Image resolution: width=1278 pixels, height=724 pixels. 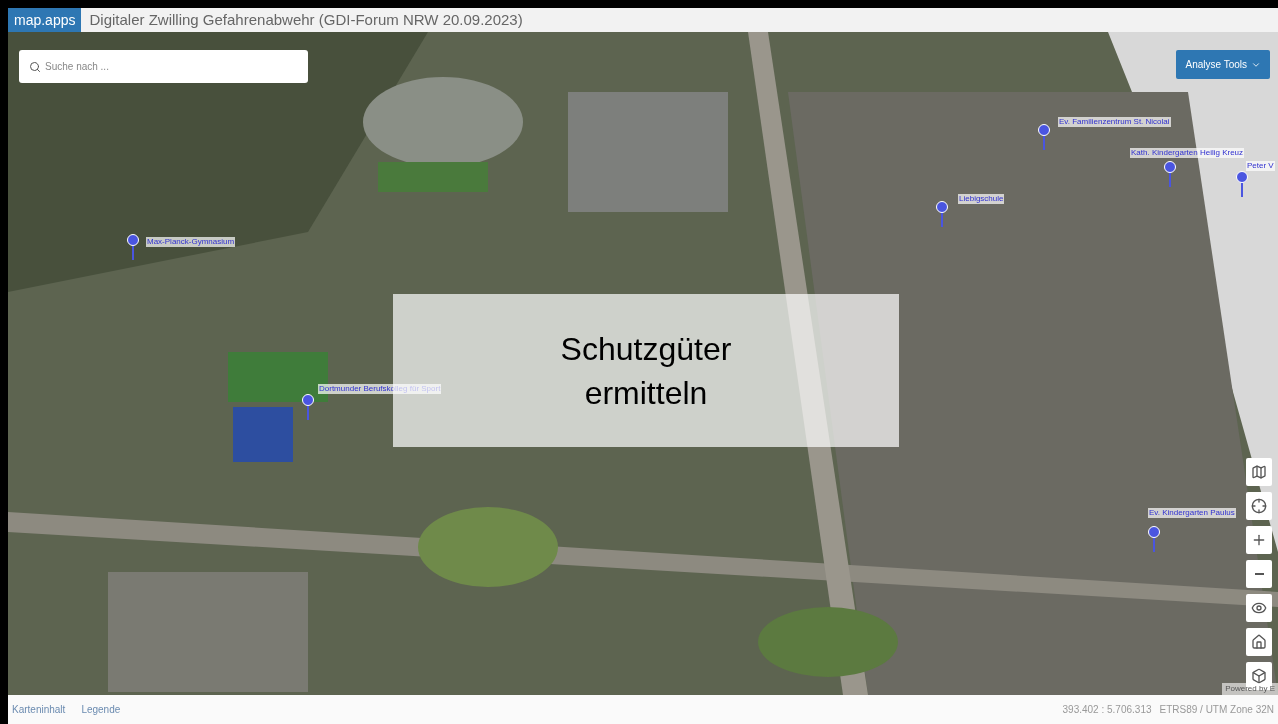 I want to click on zoom-in-icon, so click(x=1259, y=540).